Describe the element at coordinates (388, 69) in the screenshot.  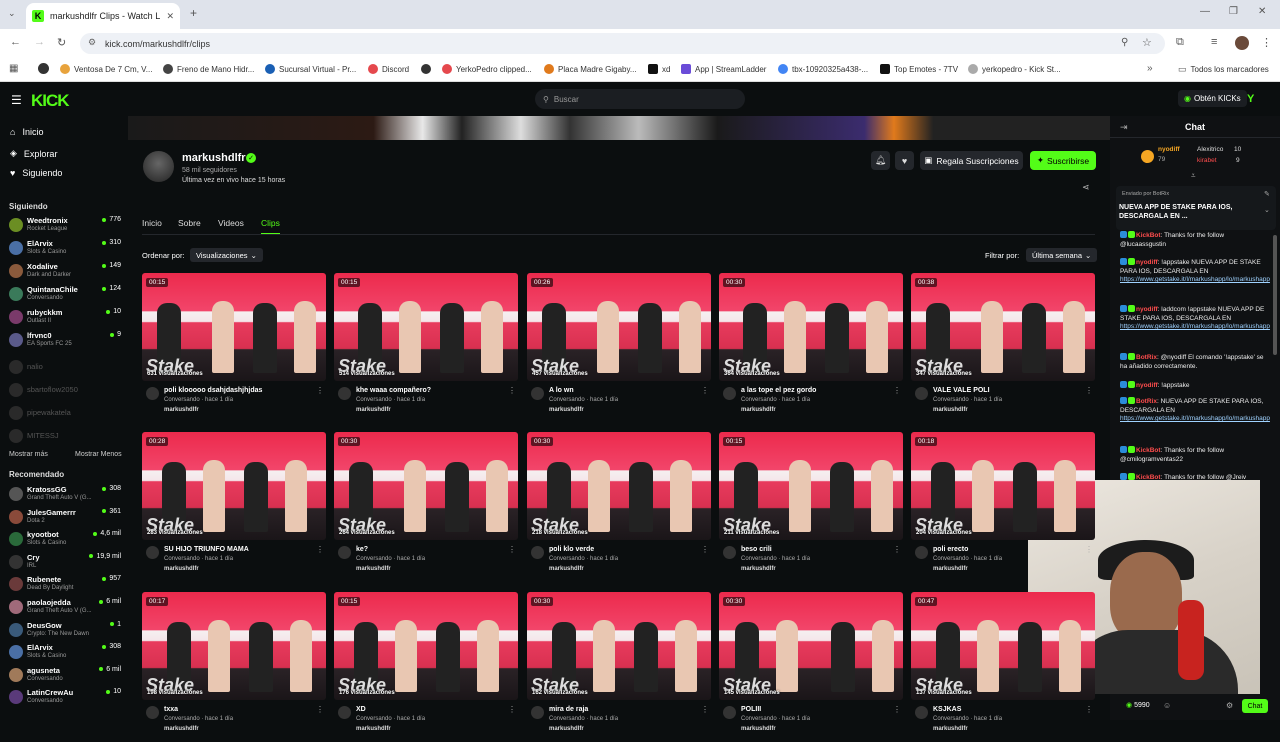
I see `bookmark-item: Discord` at that location.